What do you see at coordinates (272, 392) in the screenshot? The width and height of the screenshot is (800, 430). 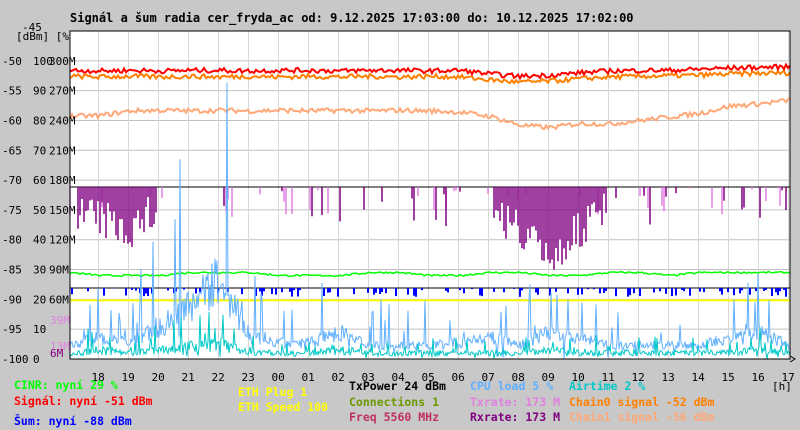 I see `legend-eth-plug: ETH Plug 1` at bounding box center [272, 392].